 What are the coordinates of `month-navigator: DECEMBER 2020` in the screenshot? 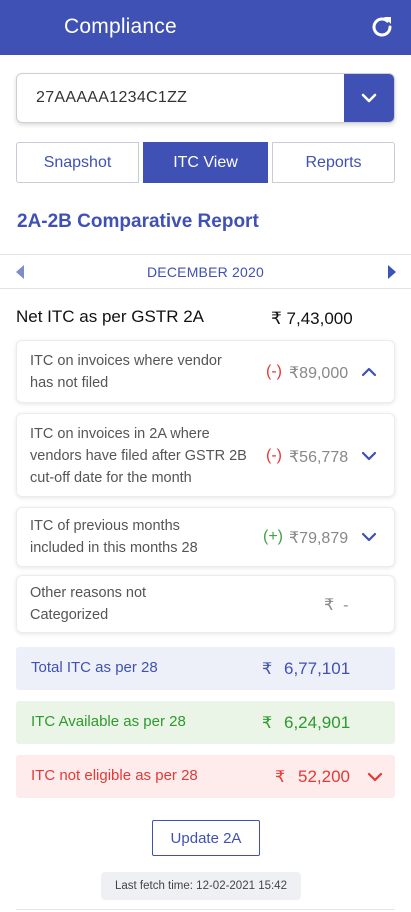 It's located at (205, 271).